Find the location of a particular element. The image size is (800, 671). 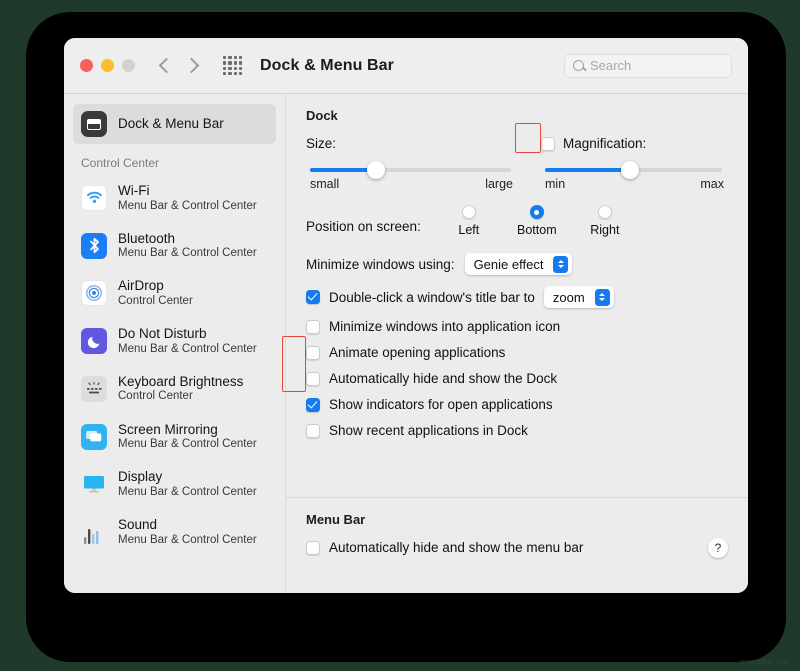

sidebar-item-label: AirDrop is located at coordinates (141, 286).